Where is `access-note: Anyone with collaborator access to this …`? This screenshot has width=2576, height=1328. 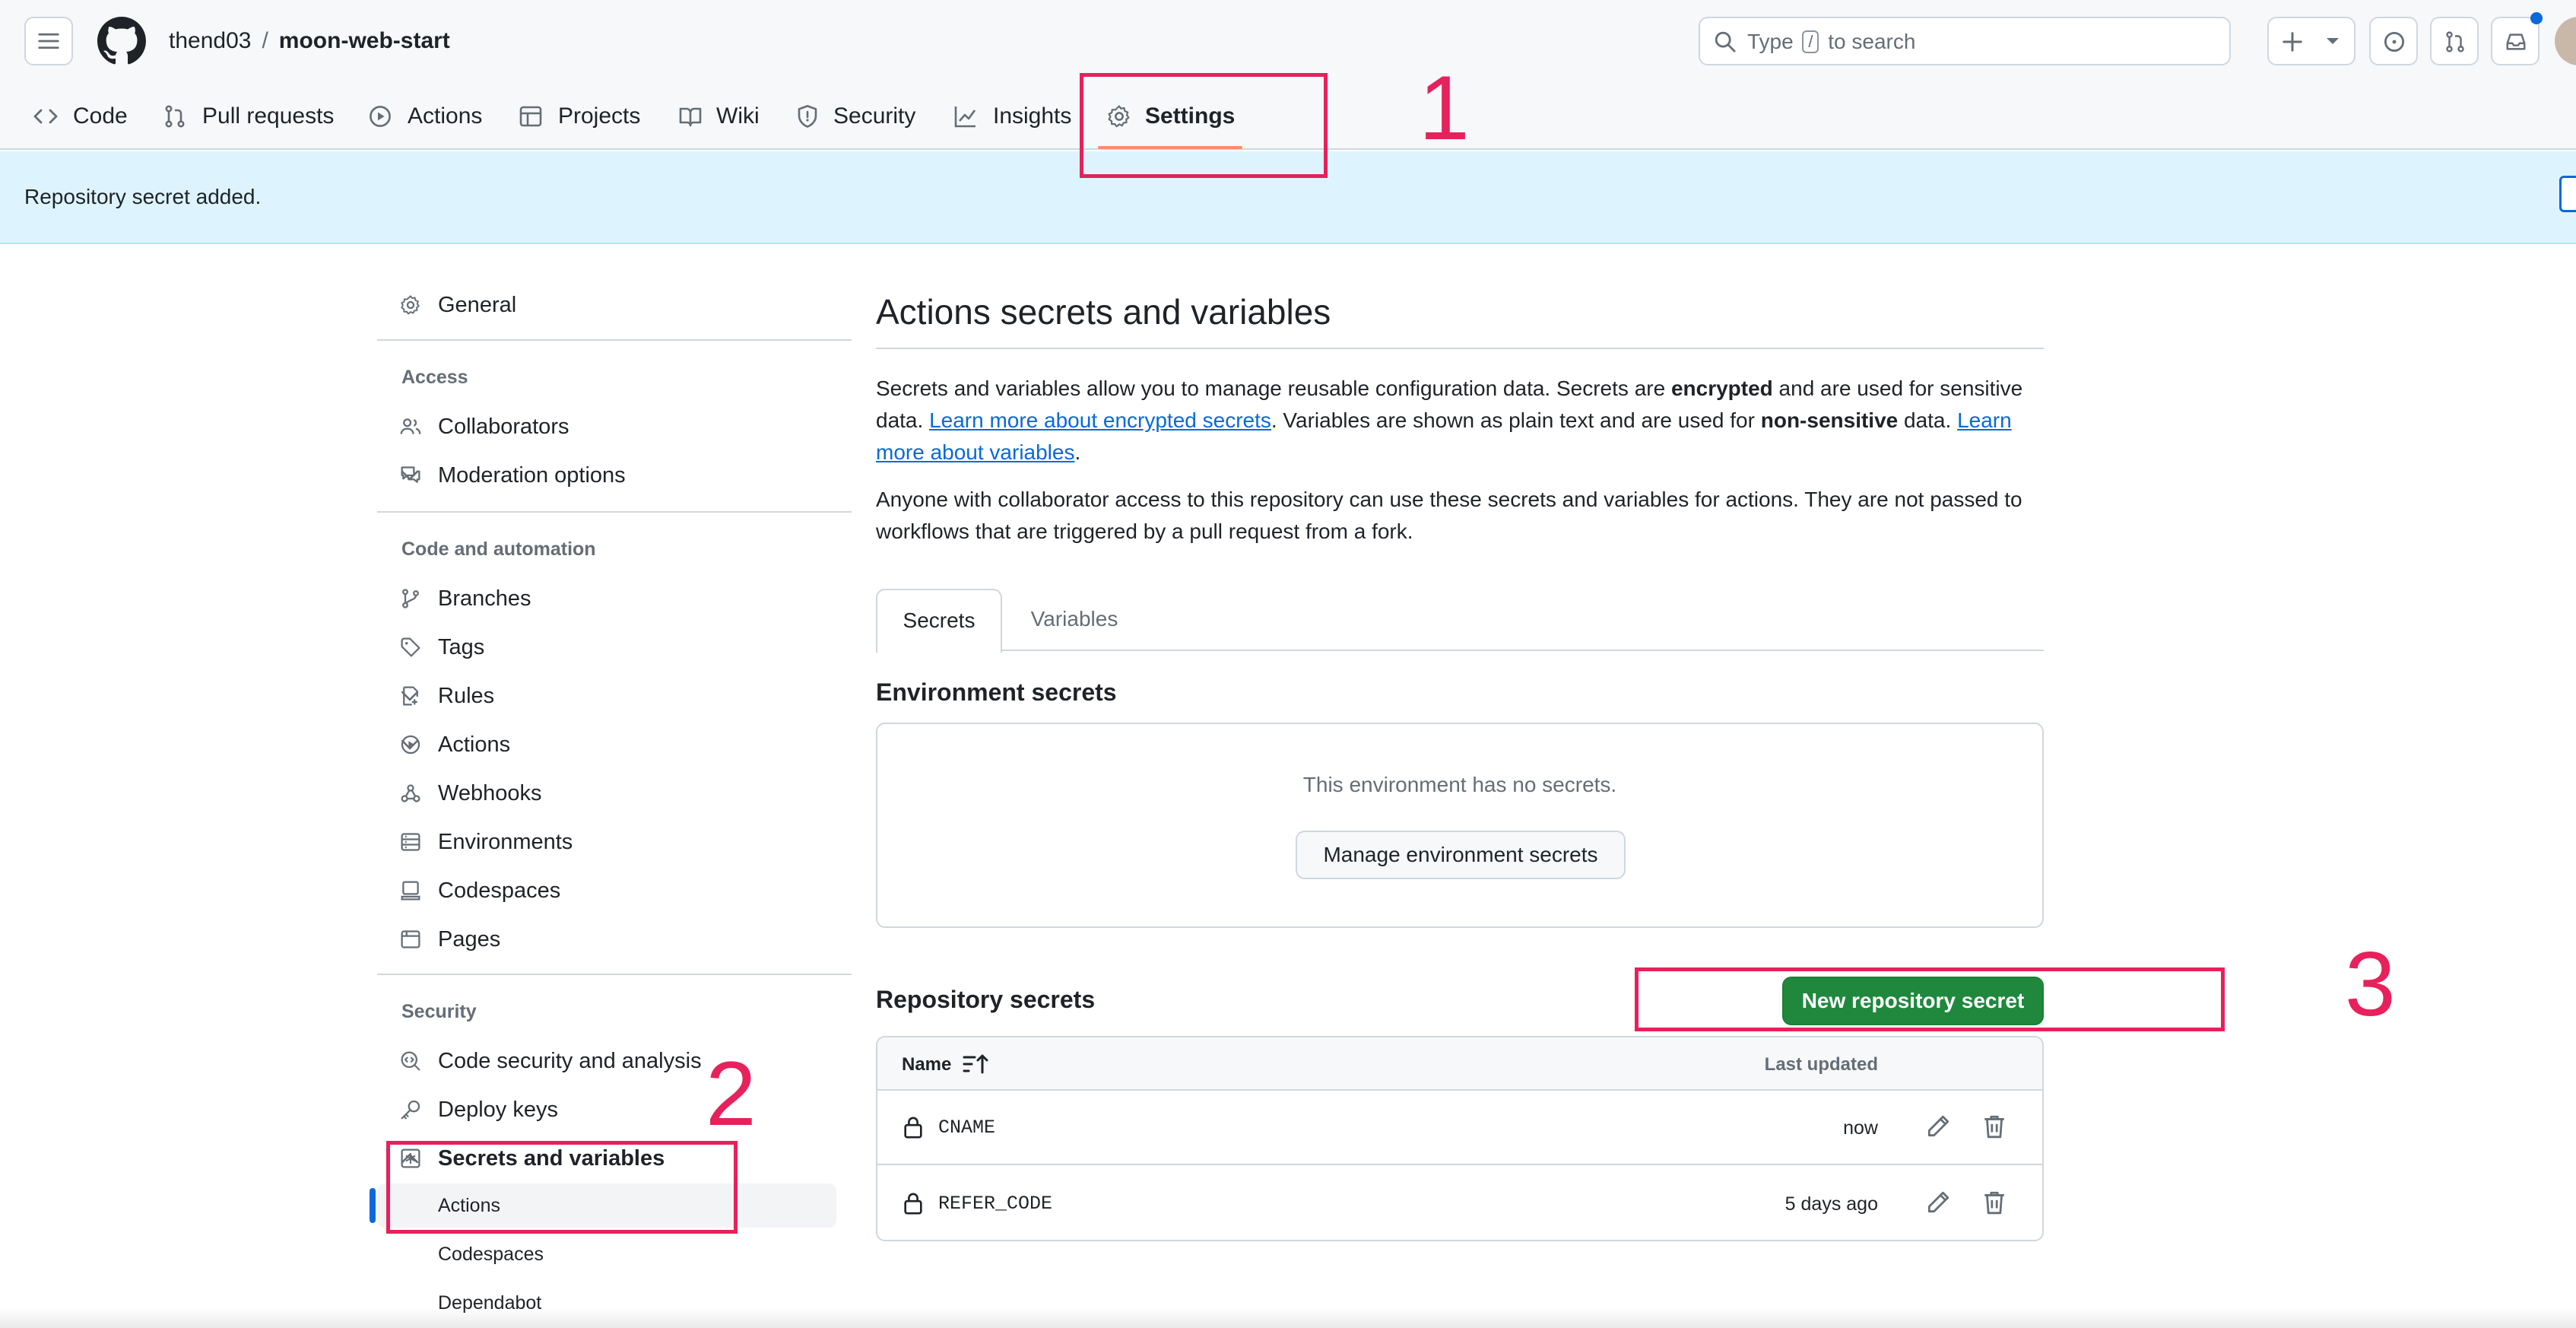 access-note: Anyone with collaborator access to this … is located at coordinates (1449, 515).